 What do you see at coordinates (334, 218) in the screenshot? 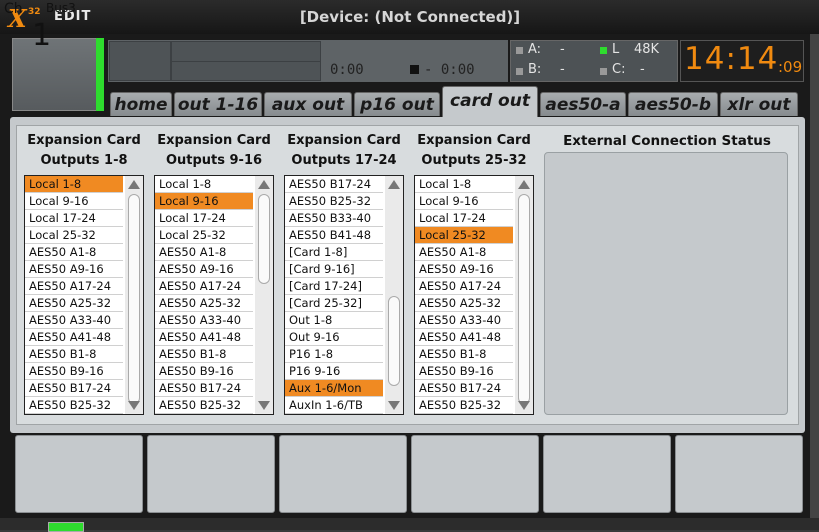
I see `list-item: AES50 B33-40` at bounding box center [334, 218].